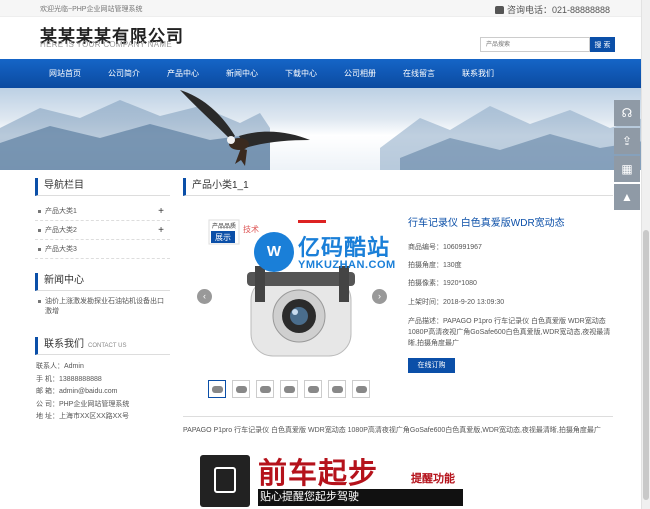 The height and width of the screenshot is (509, 650). I want to click on watermark: W 亿码酷站 YMKUZHAN.COM, so click(325, 255).